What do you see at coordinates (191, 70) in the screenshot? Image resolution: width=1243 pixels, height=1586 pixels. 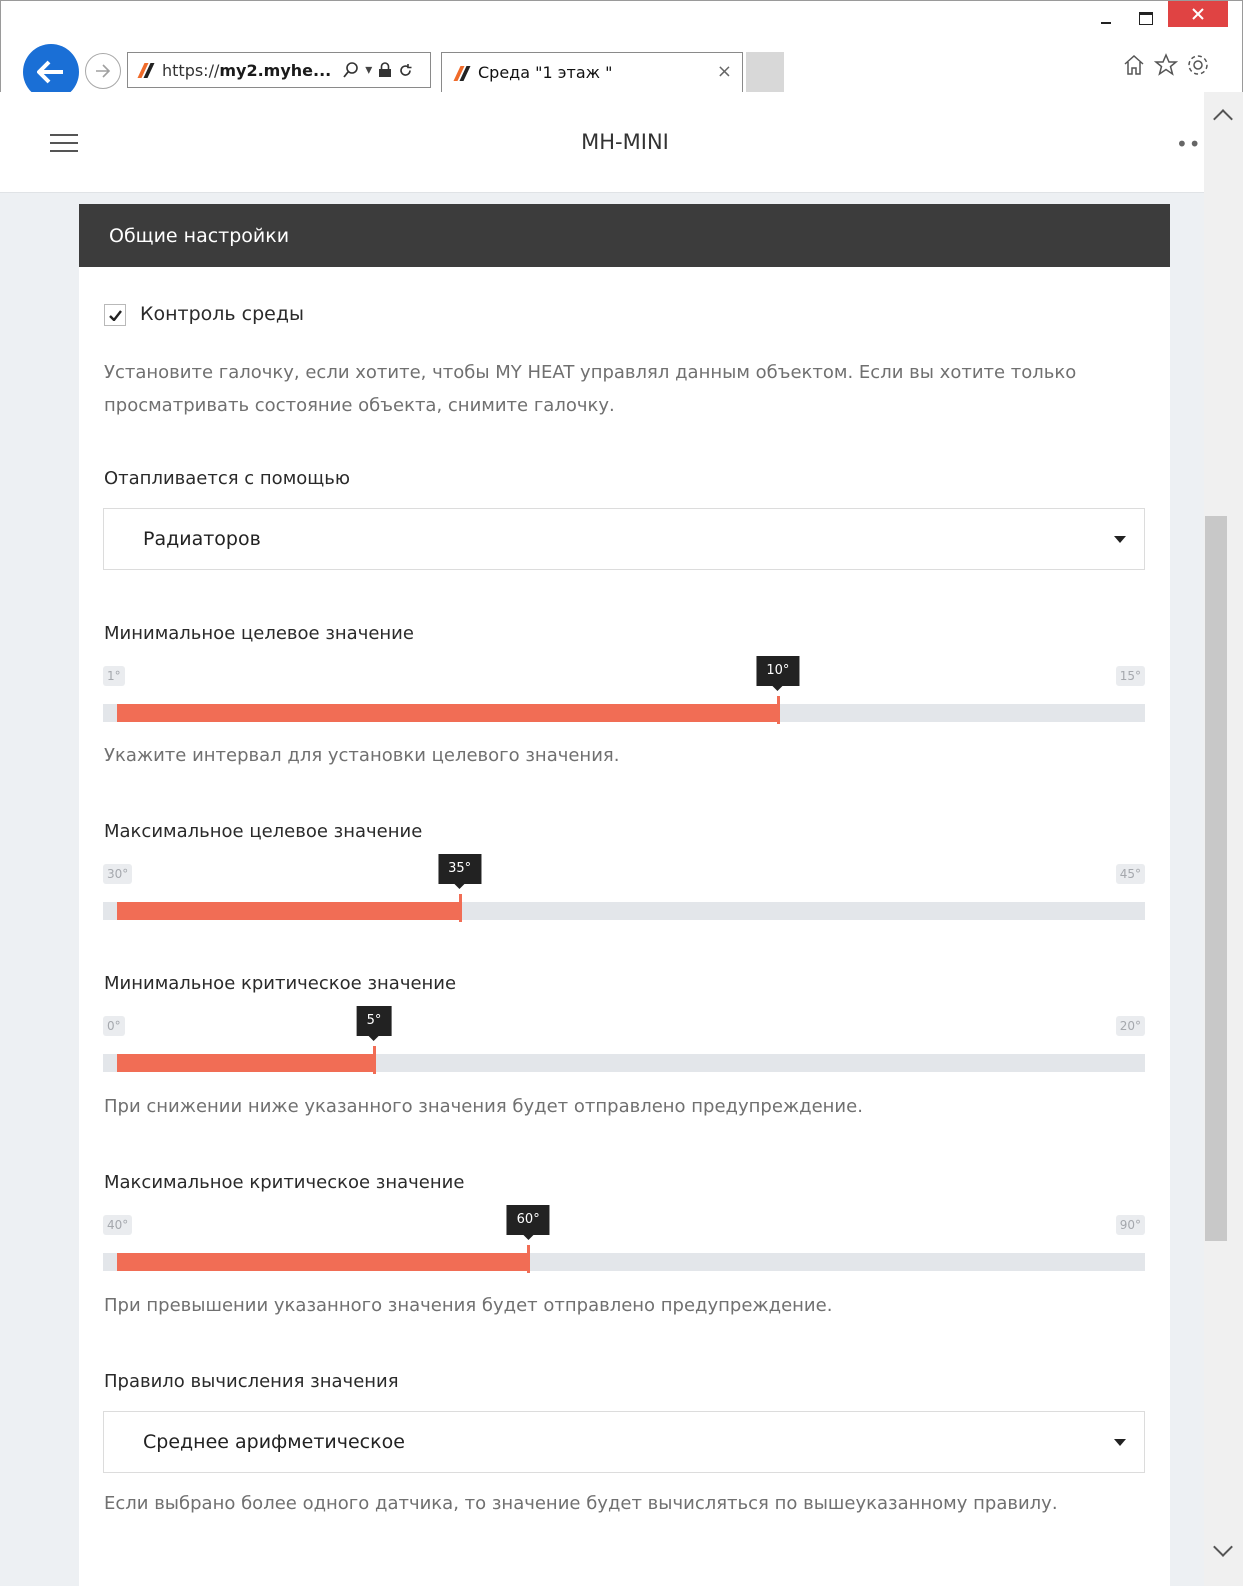 I see `url-prefix: https://` at bounding box center [191, 70].